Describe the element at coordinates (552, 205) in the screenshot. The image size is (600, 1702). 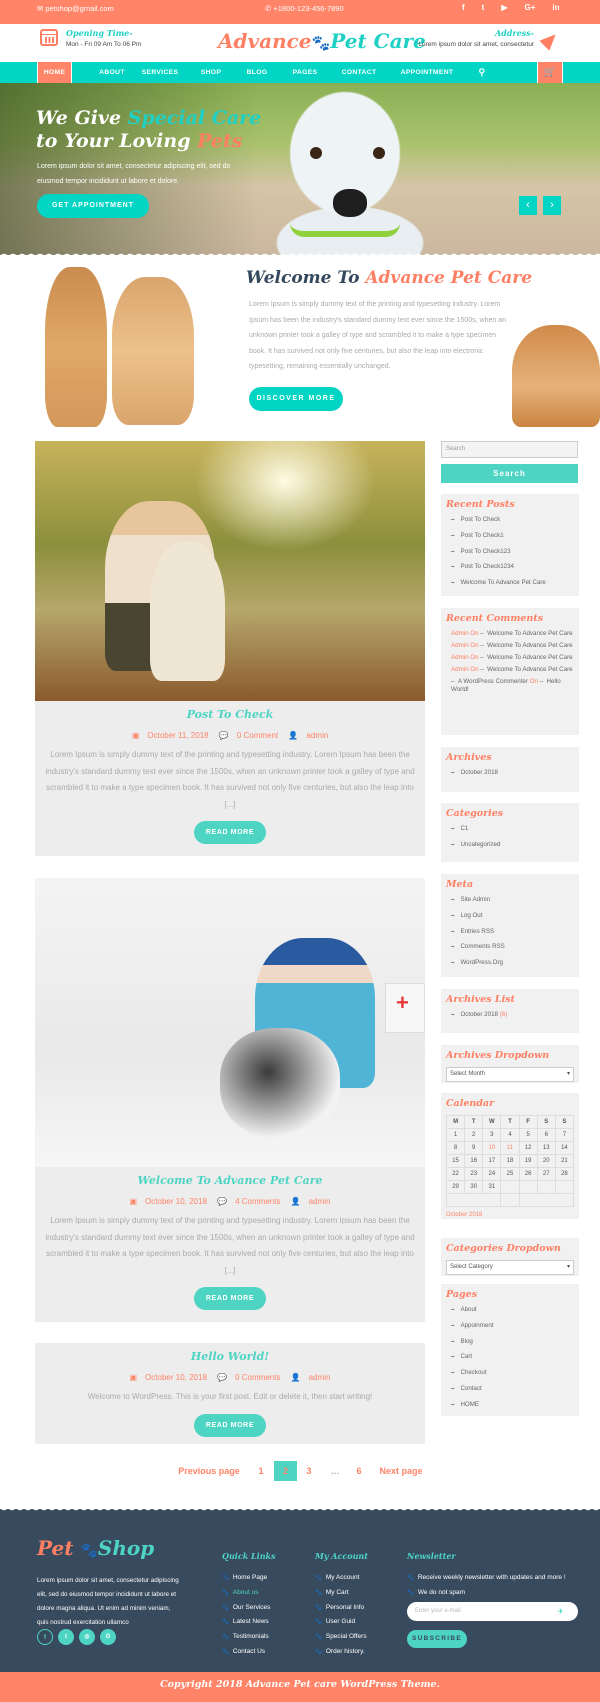
I see `slider-next-button: ›` at that location.